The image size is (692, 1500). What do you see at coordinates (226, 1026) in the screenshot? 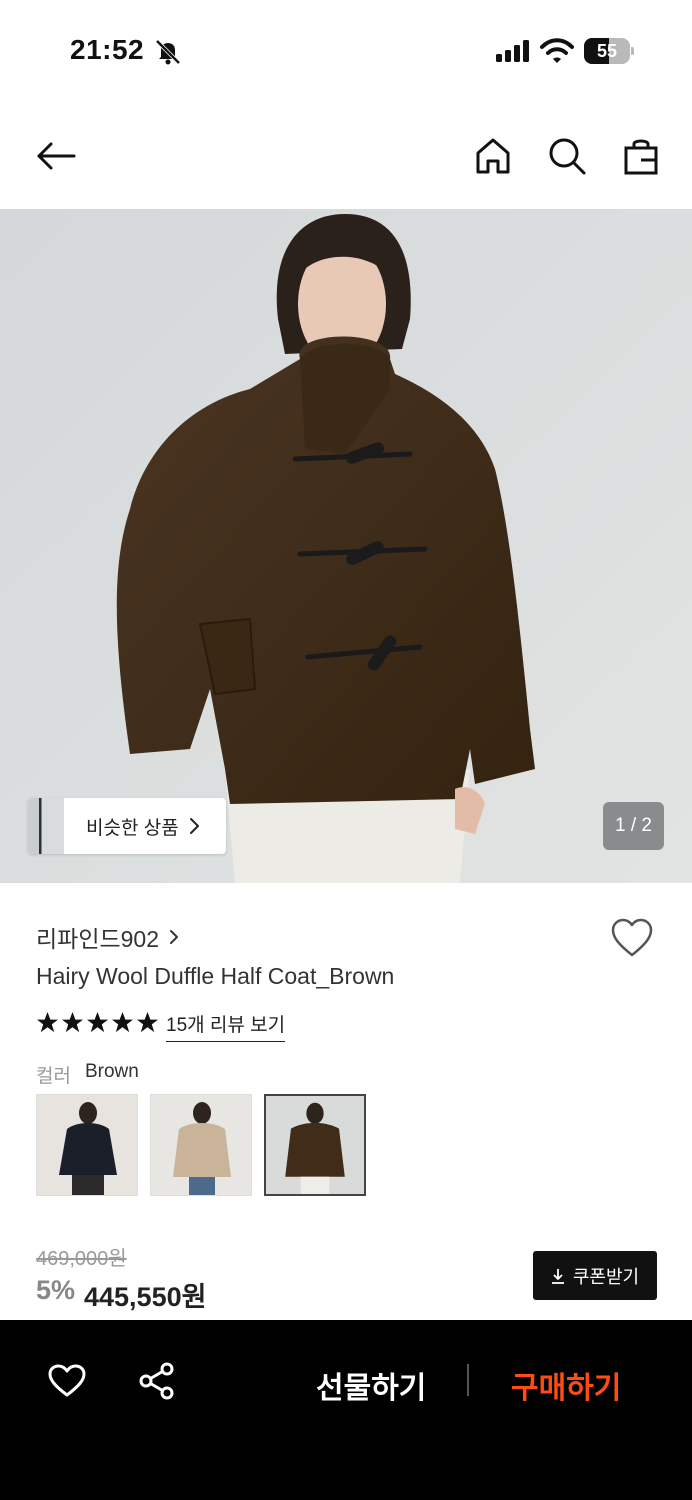
I see `review-link: 15개 리뷰 보기` at bounding box center [226, 1026].